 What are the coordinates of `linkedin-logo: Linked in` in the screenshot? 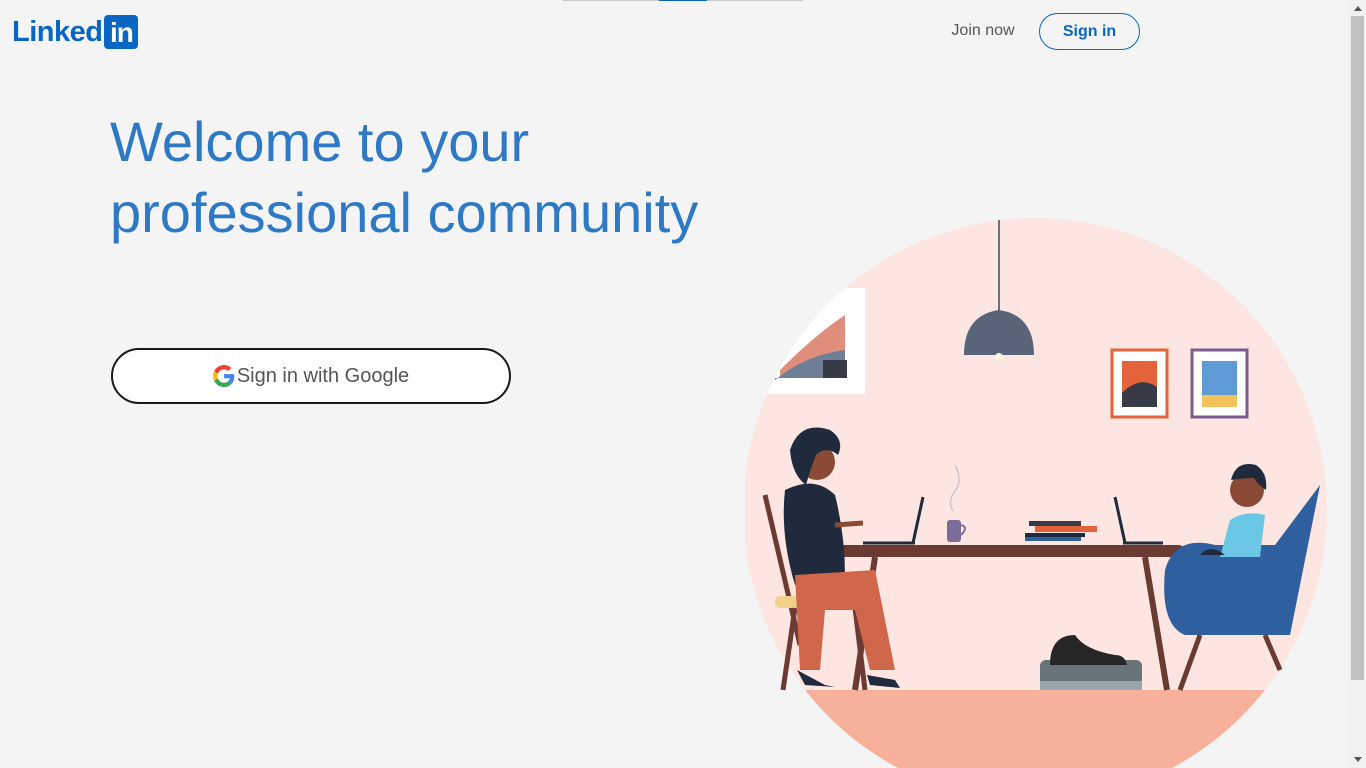 It's located at (75, 32).